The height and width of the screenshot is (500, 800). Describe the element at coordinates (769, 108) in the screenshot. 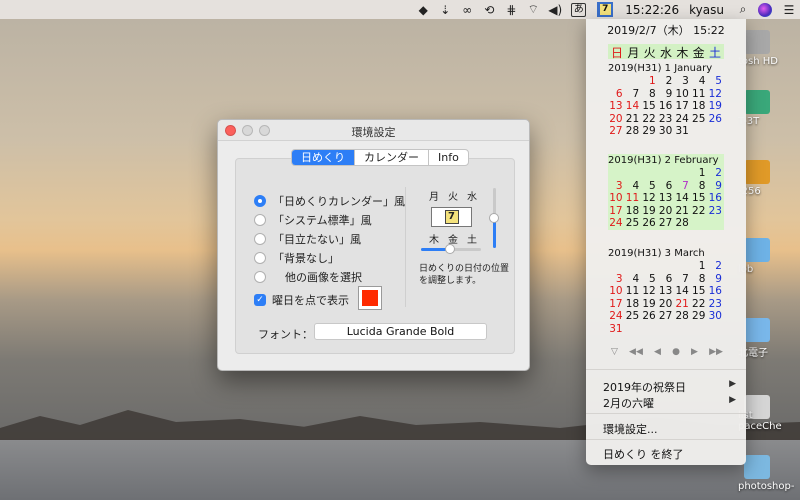

I see `desktop-icon: T-3T` at that location.